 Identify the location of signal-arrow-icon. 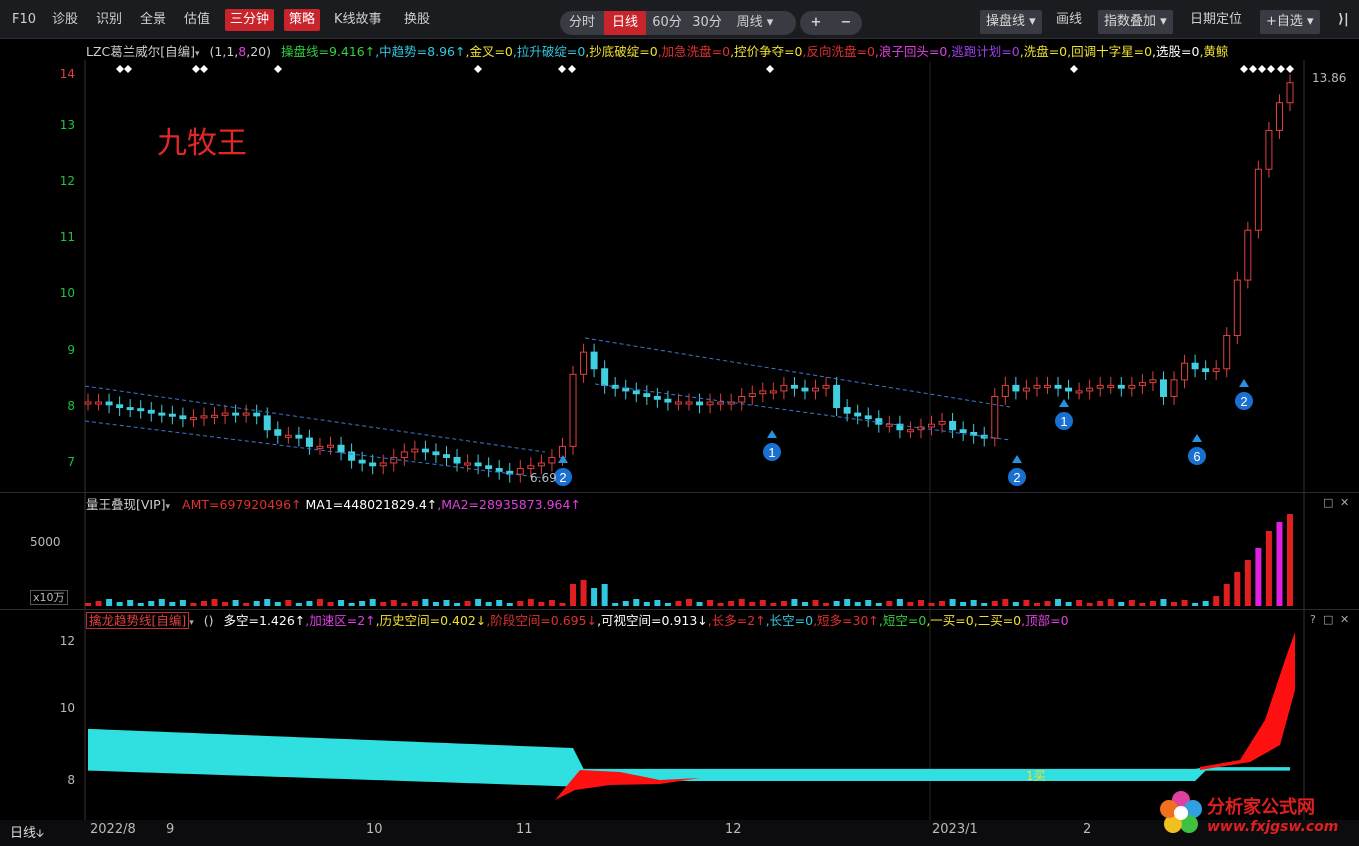
(1064, 403).